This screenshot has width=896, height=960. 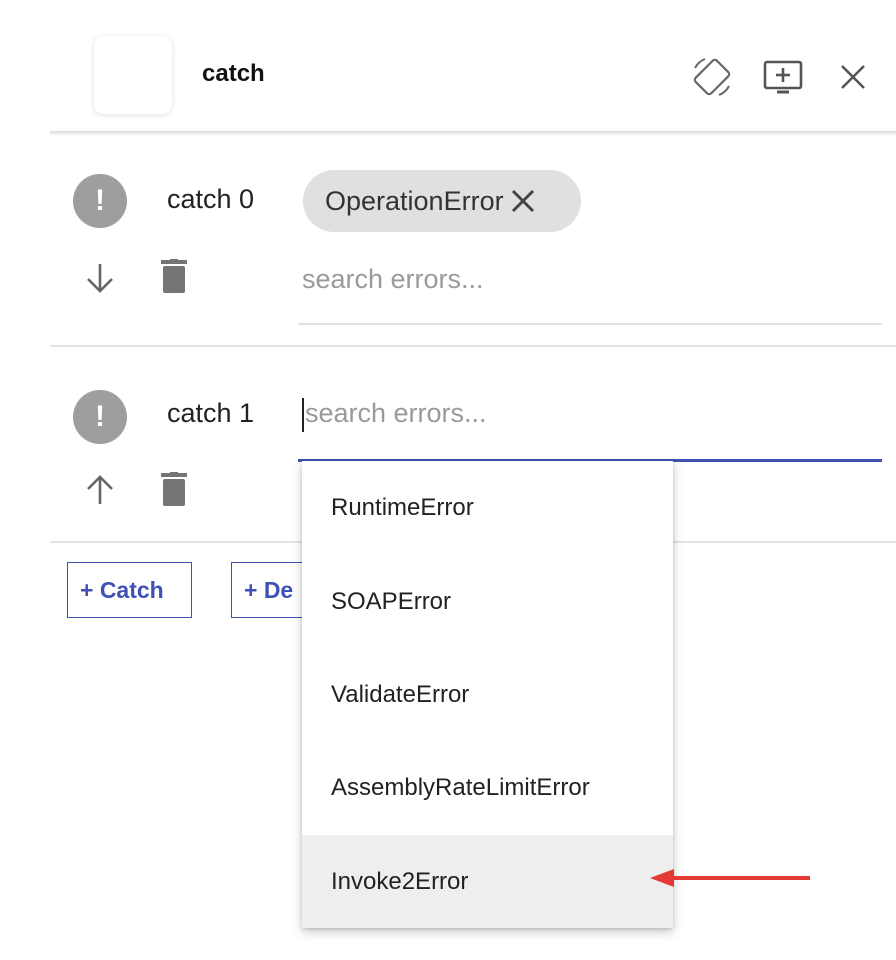 What do you see at coordinates (100, 278) in the screenshot?
I see `arrow-down-icon` at bounding box center [100, 278].